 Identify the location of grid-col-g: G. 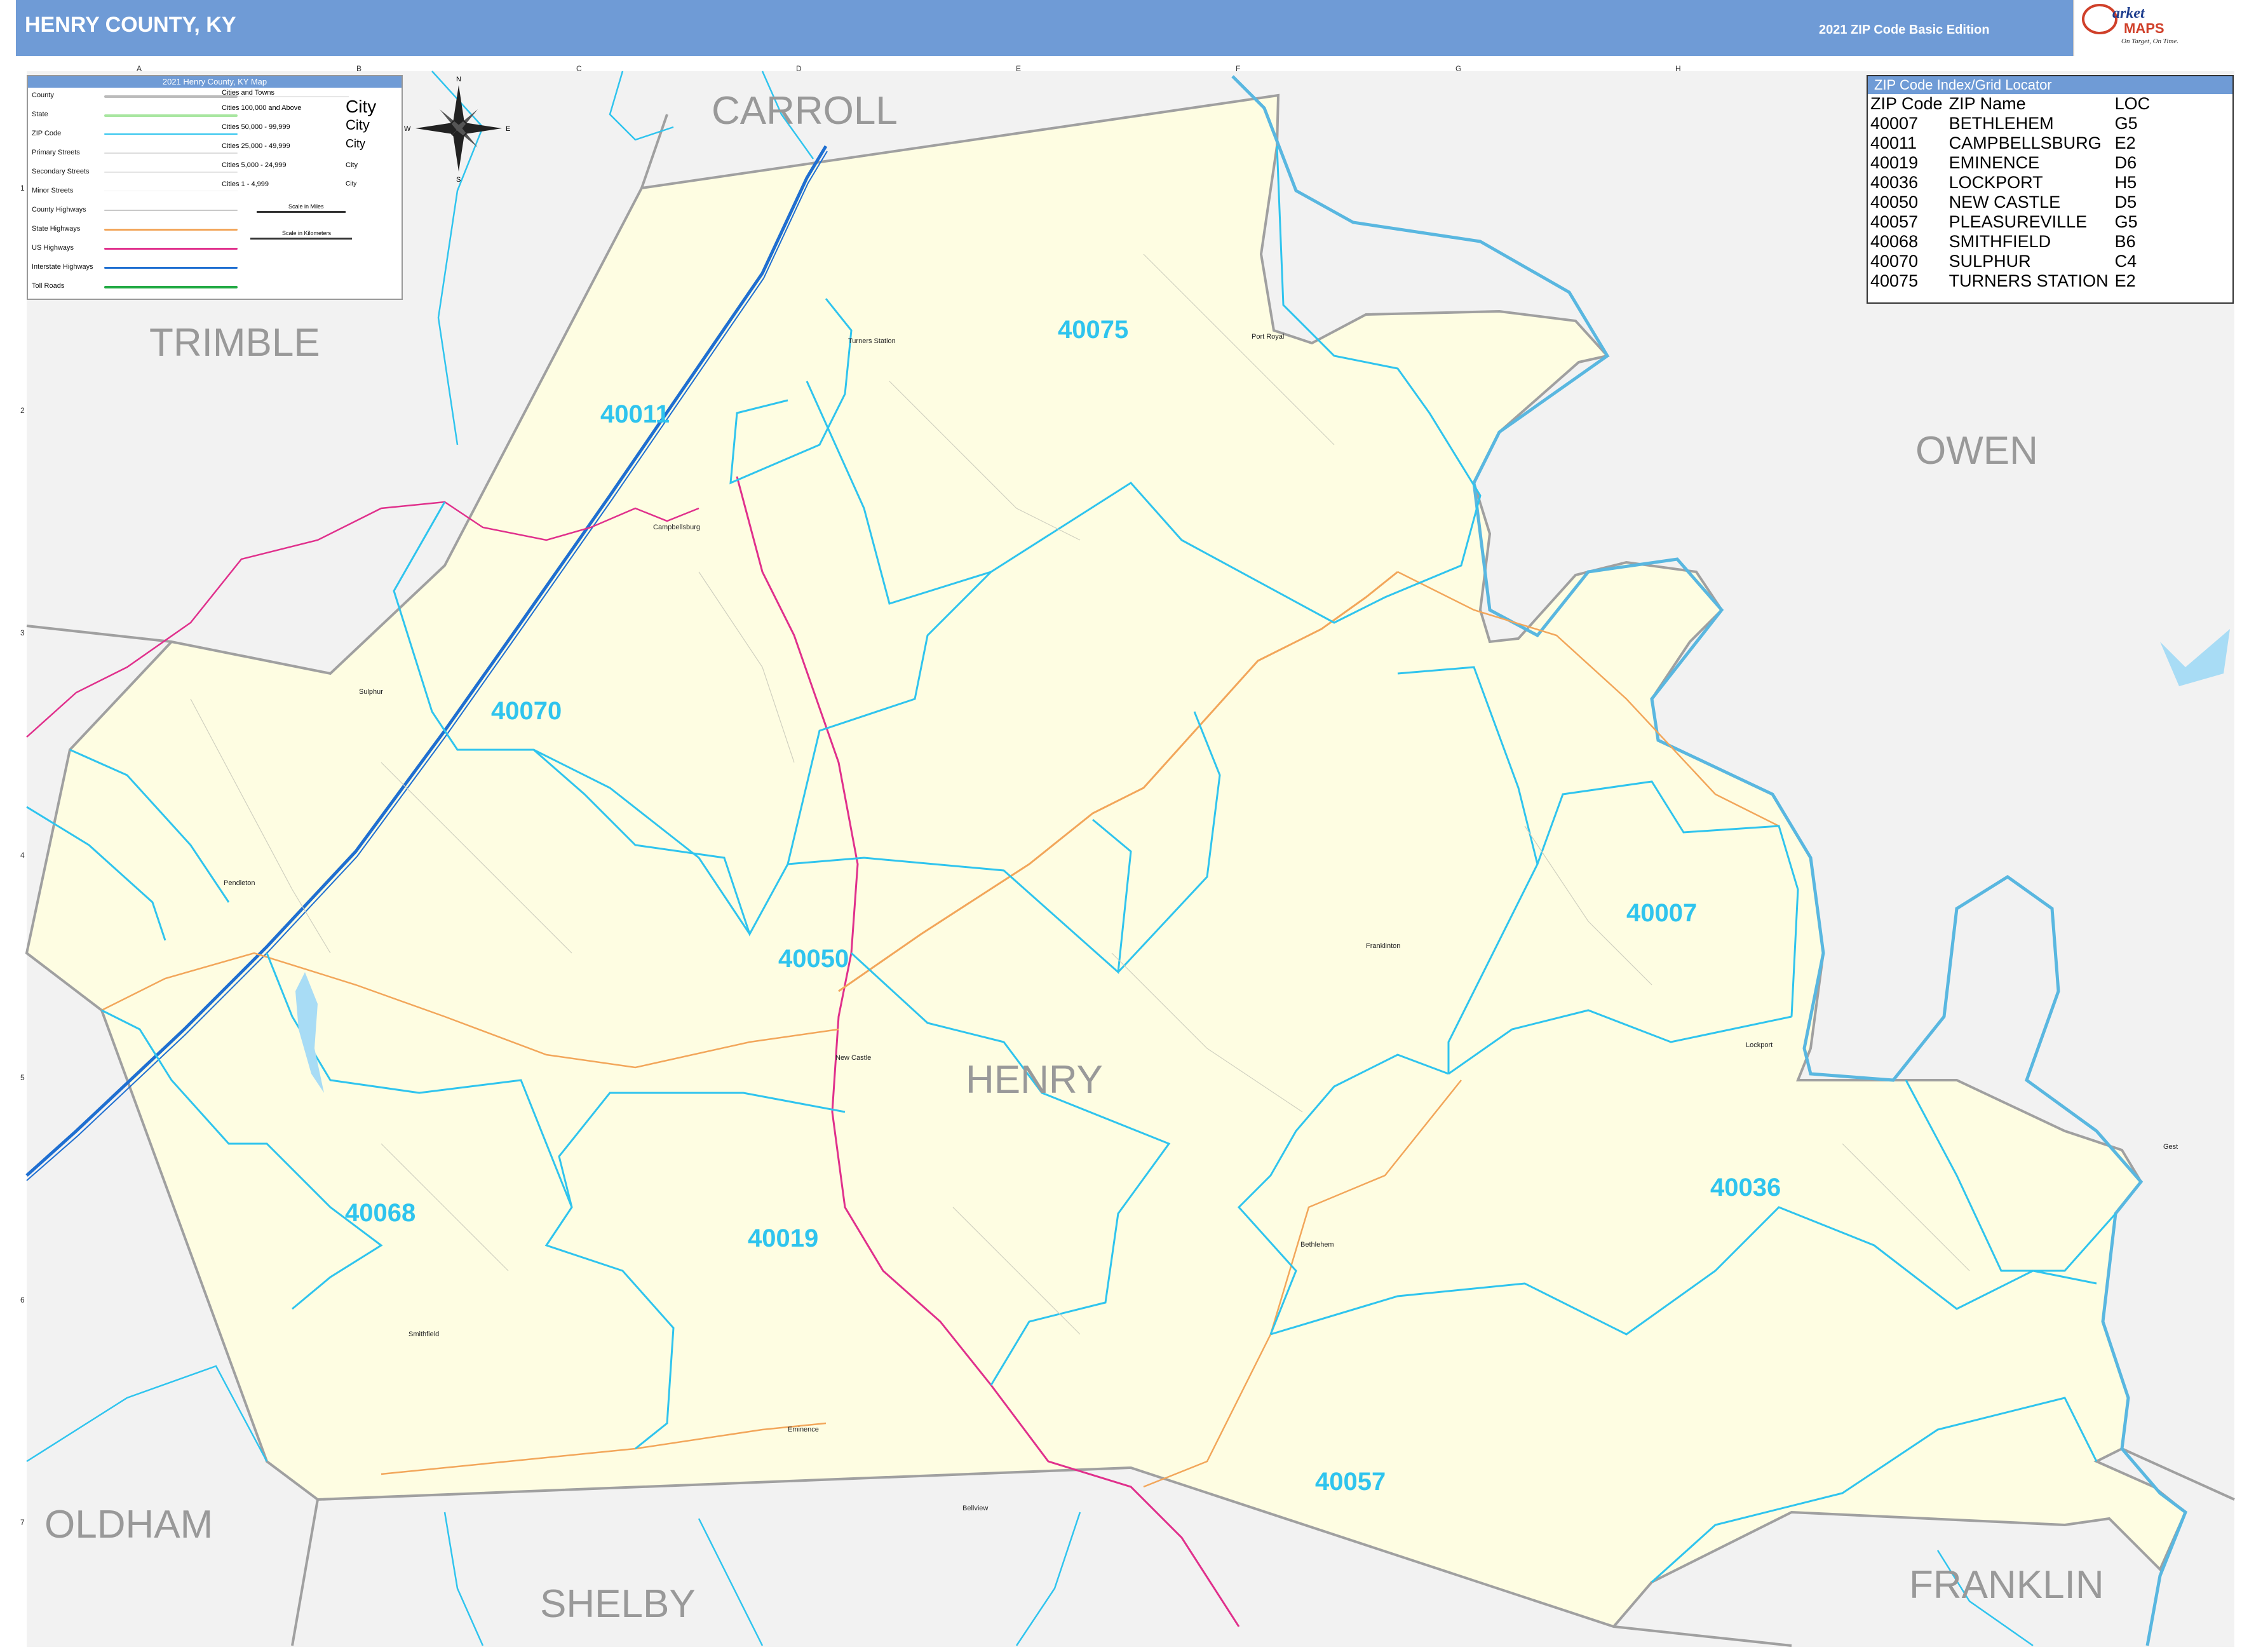
(1458, 68).